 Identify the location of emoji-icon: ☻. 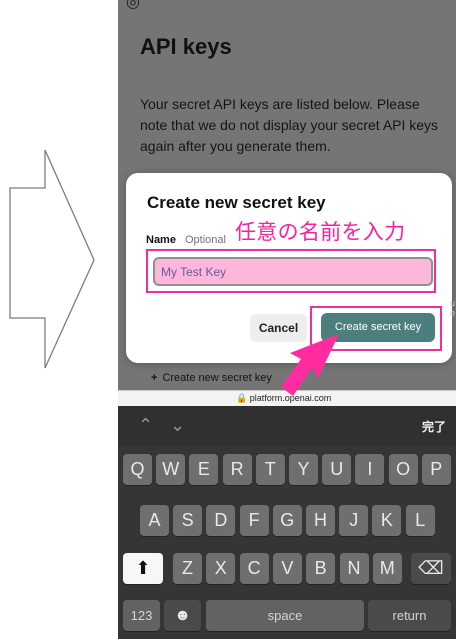
(182, 615).